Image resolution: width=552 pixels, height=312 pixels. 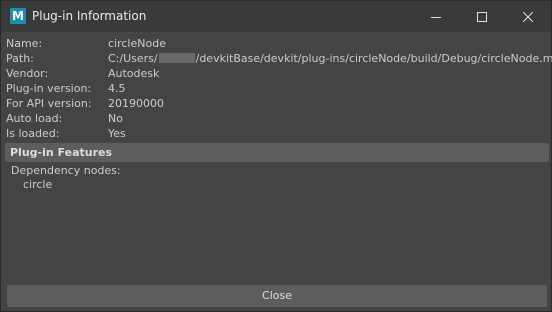 I want to click on close-button: Close, so click(x=277, y=296).